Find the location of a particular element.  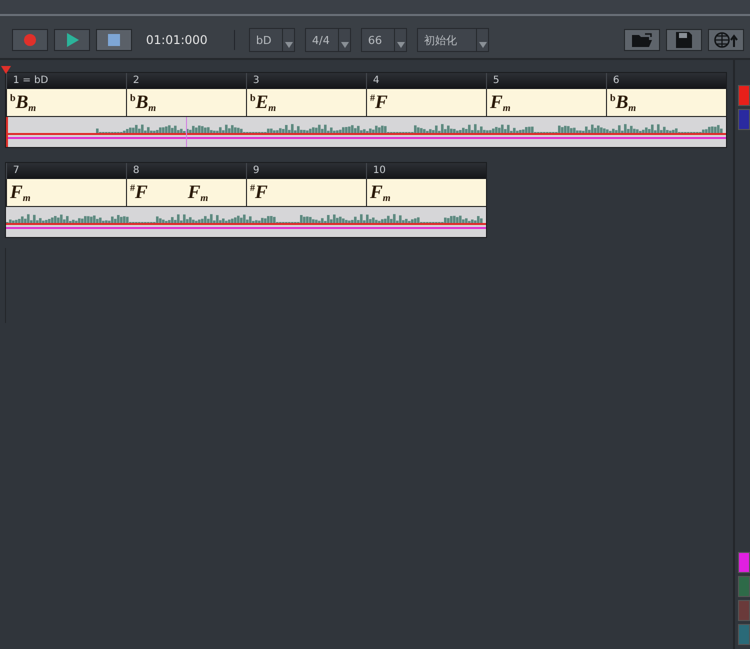

record-icon is located at coordinates (30, 40).